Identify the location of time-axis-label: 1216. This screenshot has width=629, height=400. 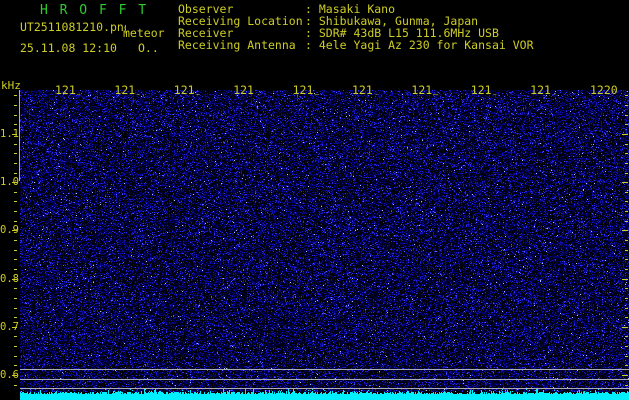
(366, 90).